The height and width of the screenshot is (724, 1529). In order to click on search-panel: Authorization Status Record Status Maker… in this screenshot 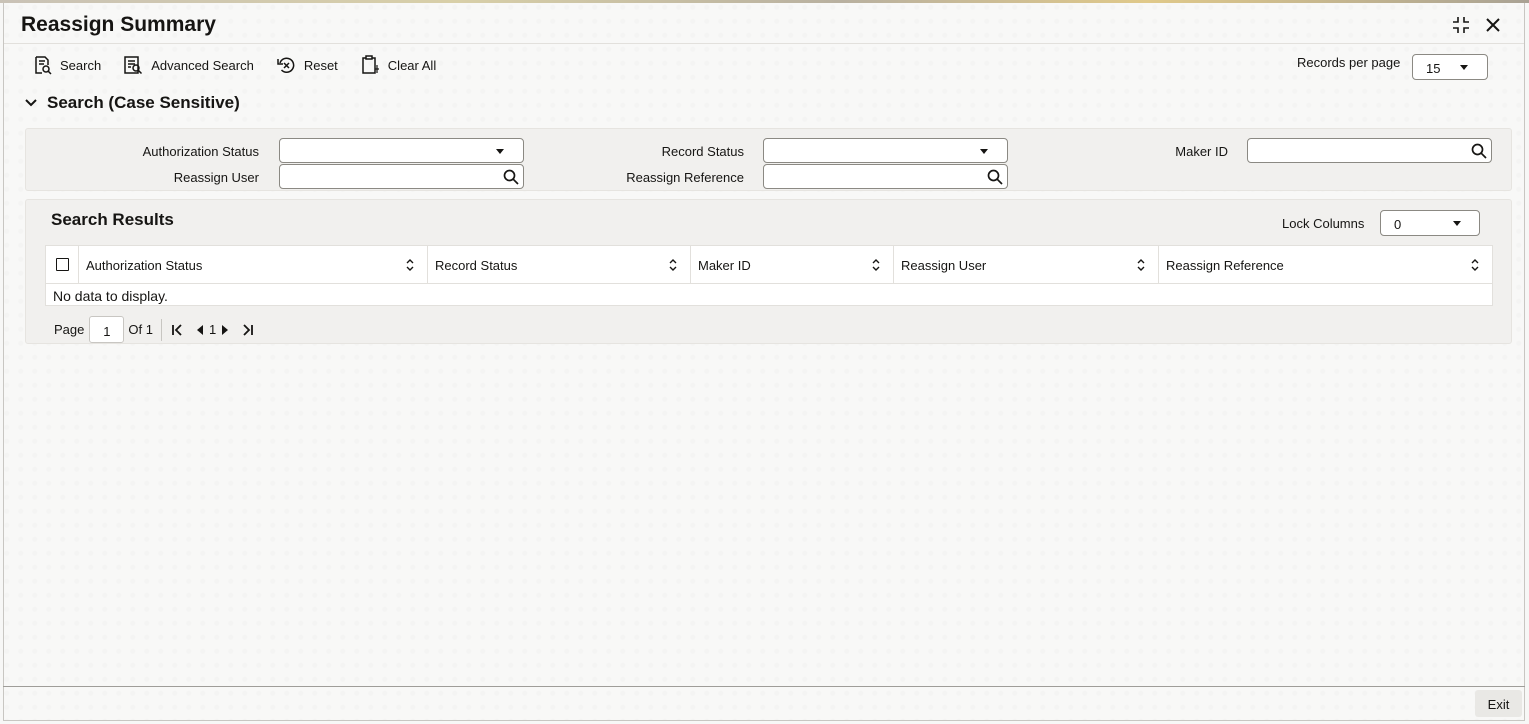, I will do `click(768, 159)`.